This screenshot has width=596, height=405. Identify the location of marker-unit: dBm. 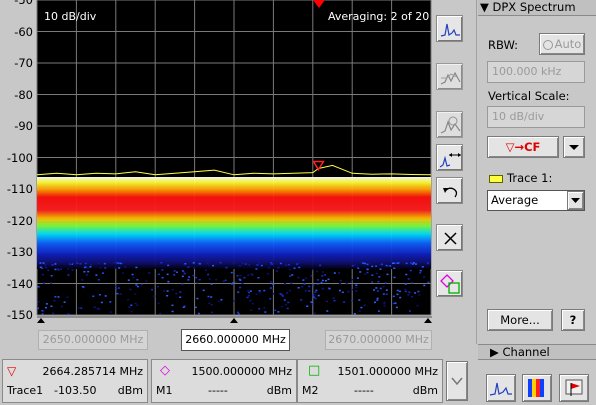
(425, 390).